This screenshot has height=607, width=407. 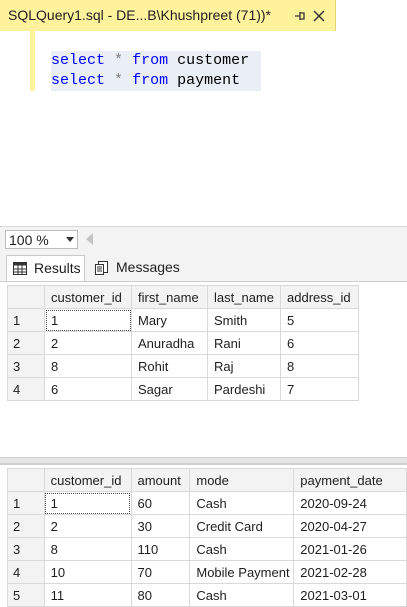 What do you see at coordinates (160, 480) in the screenshot?
I see `column-header: amount` at bounding box center [160, 480].